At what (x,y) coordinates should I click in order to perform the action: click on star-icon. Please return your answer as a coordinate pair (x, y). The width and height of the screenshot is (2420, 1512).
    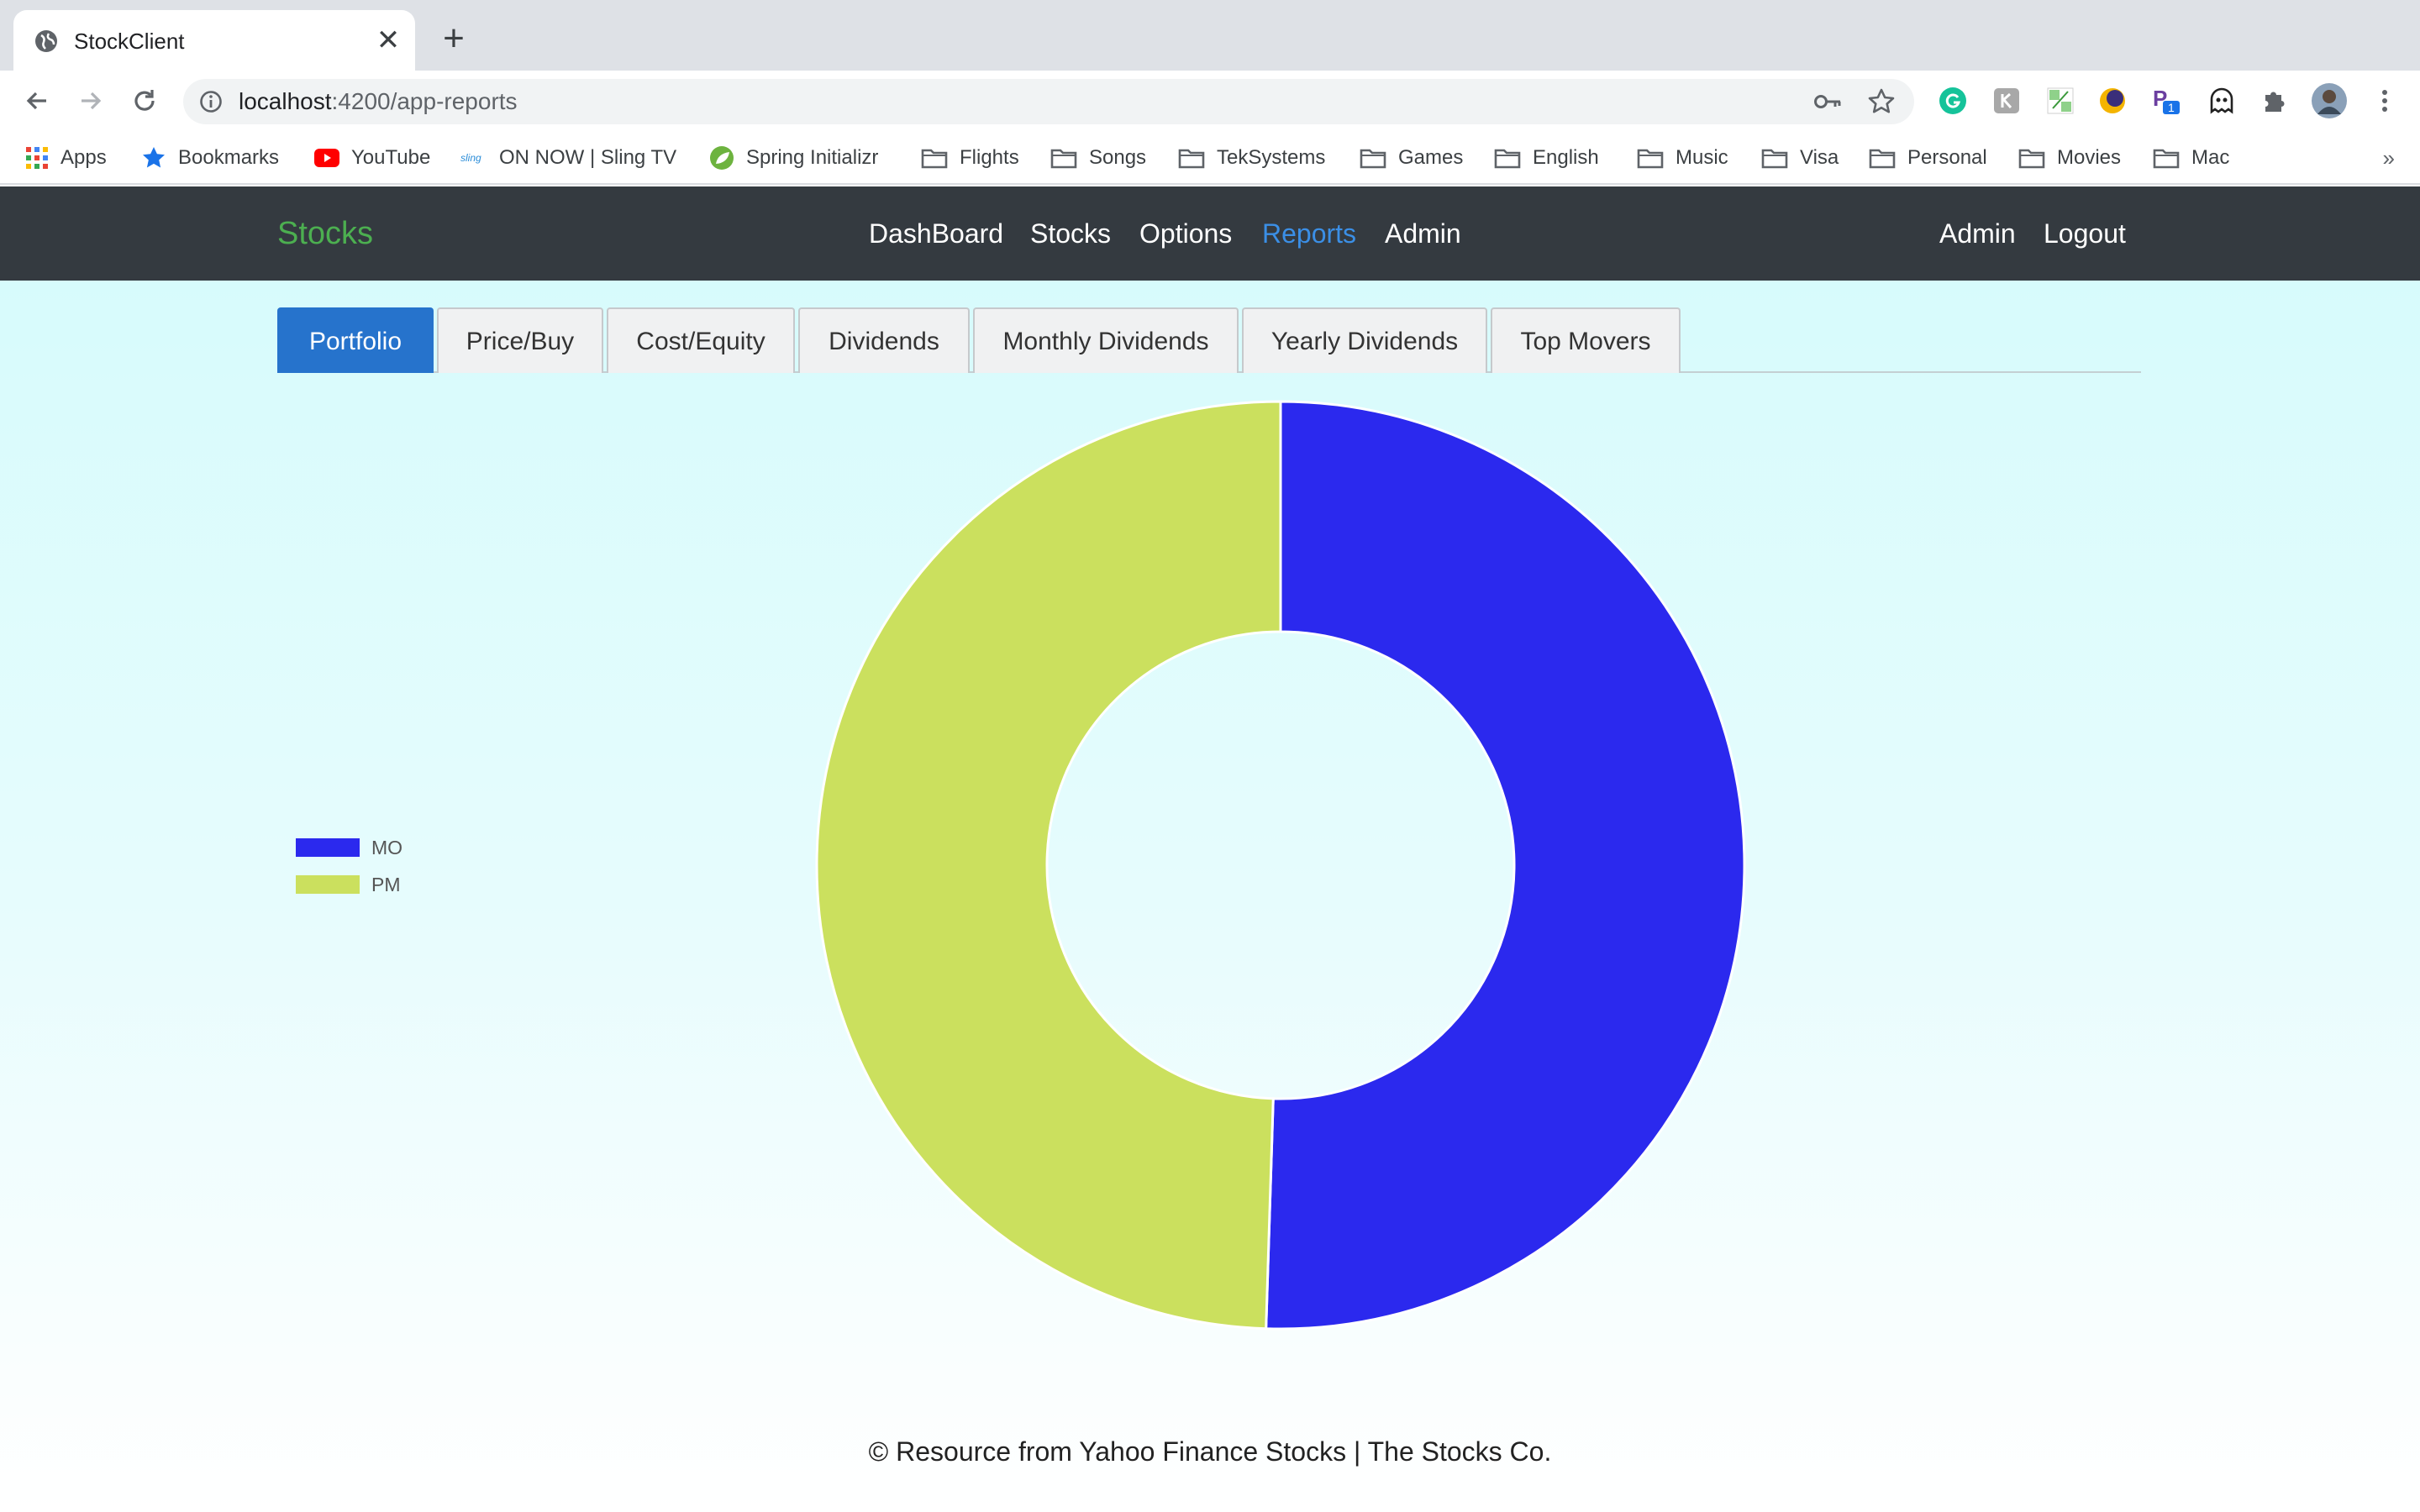
    Looking at the image, I should click on (154, 157).